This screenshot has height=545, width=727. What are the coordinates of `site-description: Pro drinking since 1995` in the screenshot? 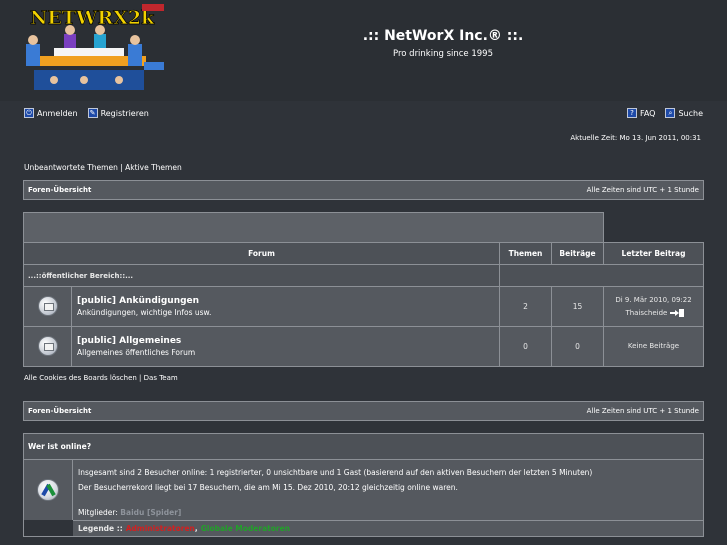 It's located at (442, 54).